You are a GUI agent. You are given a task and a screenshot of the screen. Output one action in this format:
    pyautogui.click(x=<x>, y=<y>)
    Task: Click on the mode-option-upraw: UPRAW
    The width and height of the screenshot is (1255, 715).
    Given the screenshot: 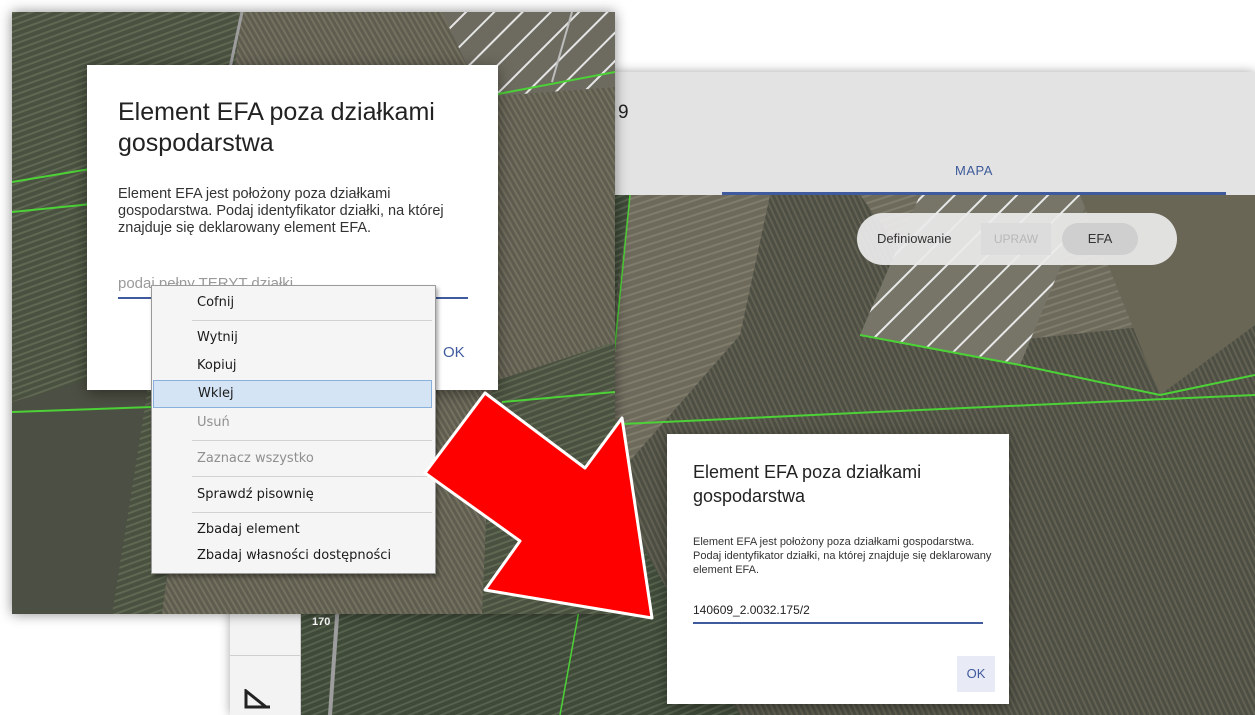 What is the action you would take?
    pyautogui.click(x=1016, y=239)
    